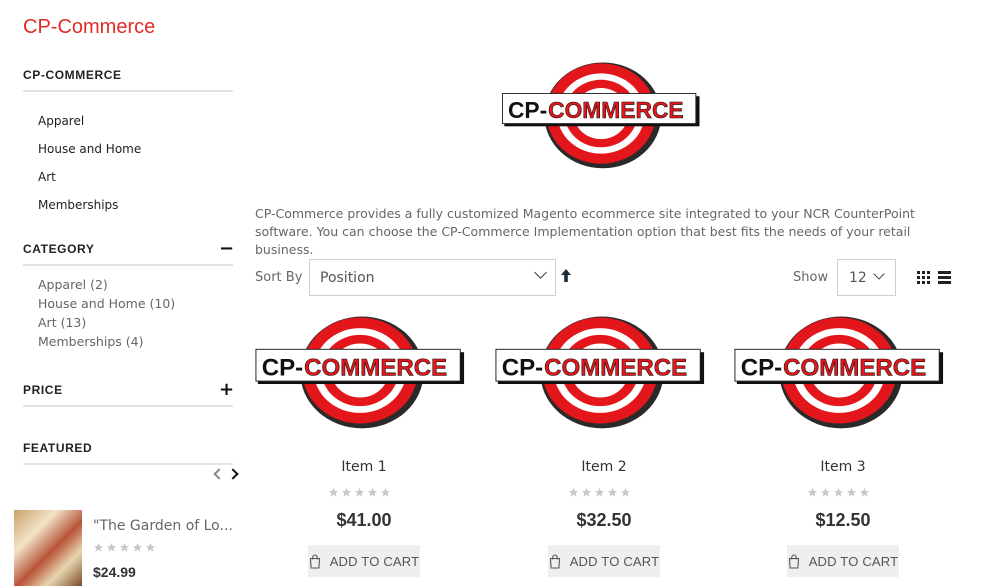 The width and height of the screenshot is (983, 586). What do you see at coordinates (135, 184) in the screenshot?
I see `sidebar-link-art: Art` at bounding box center [135, 184].